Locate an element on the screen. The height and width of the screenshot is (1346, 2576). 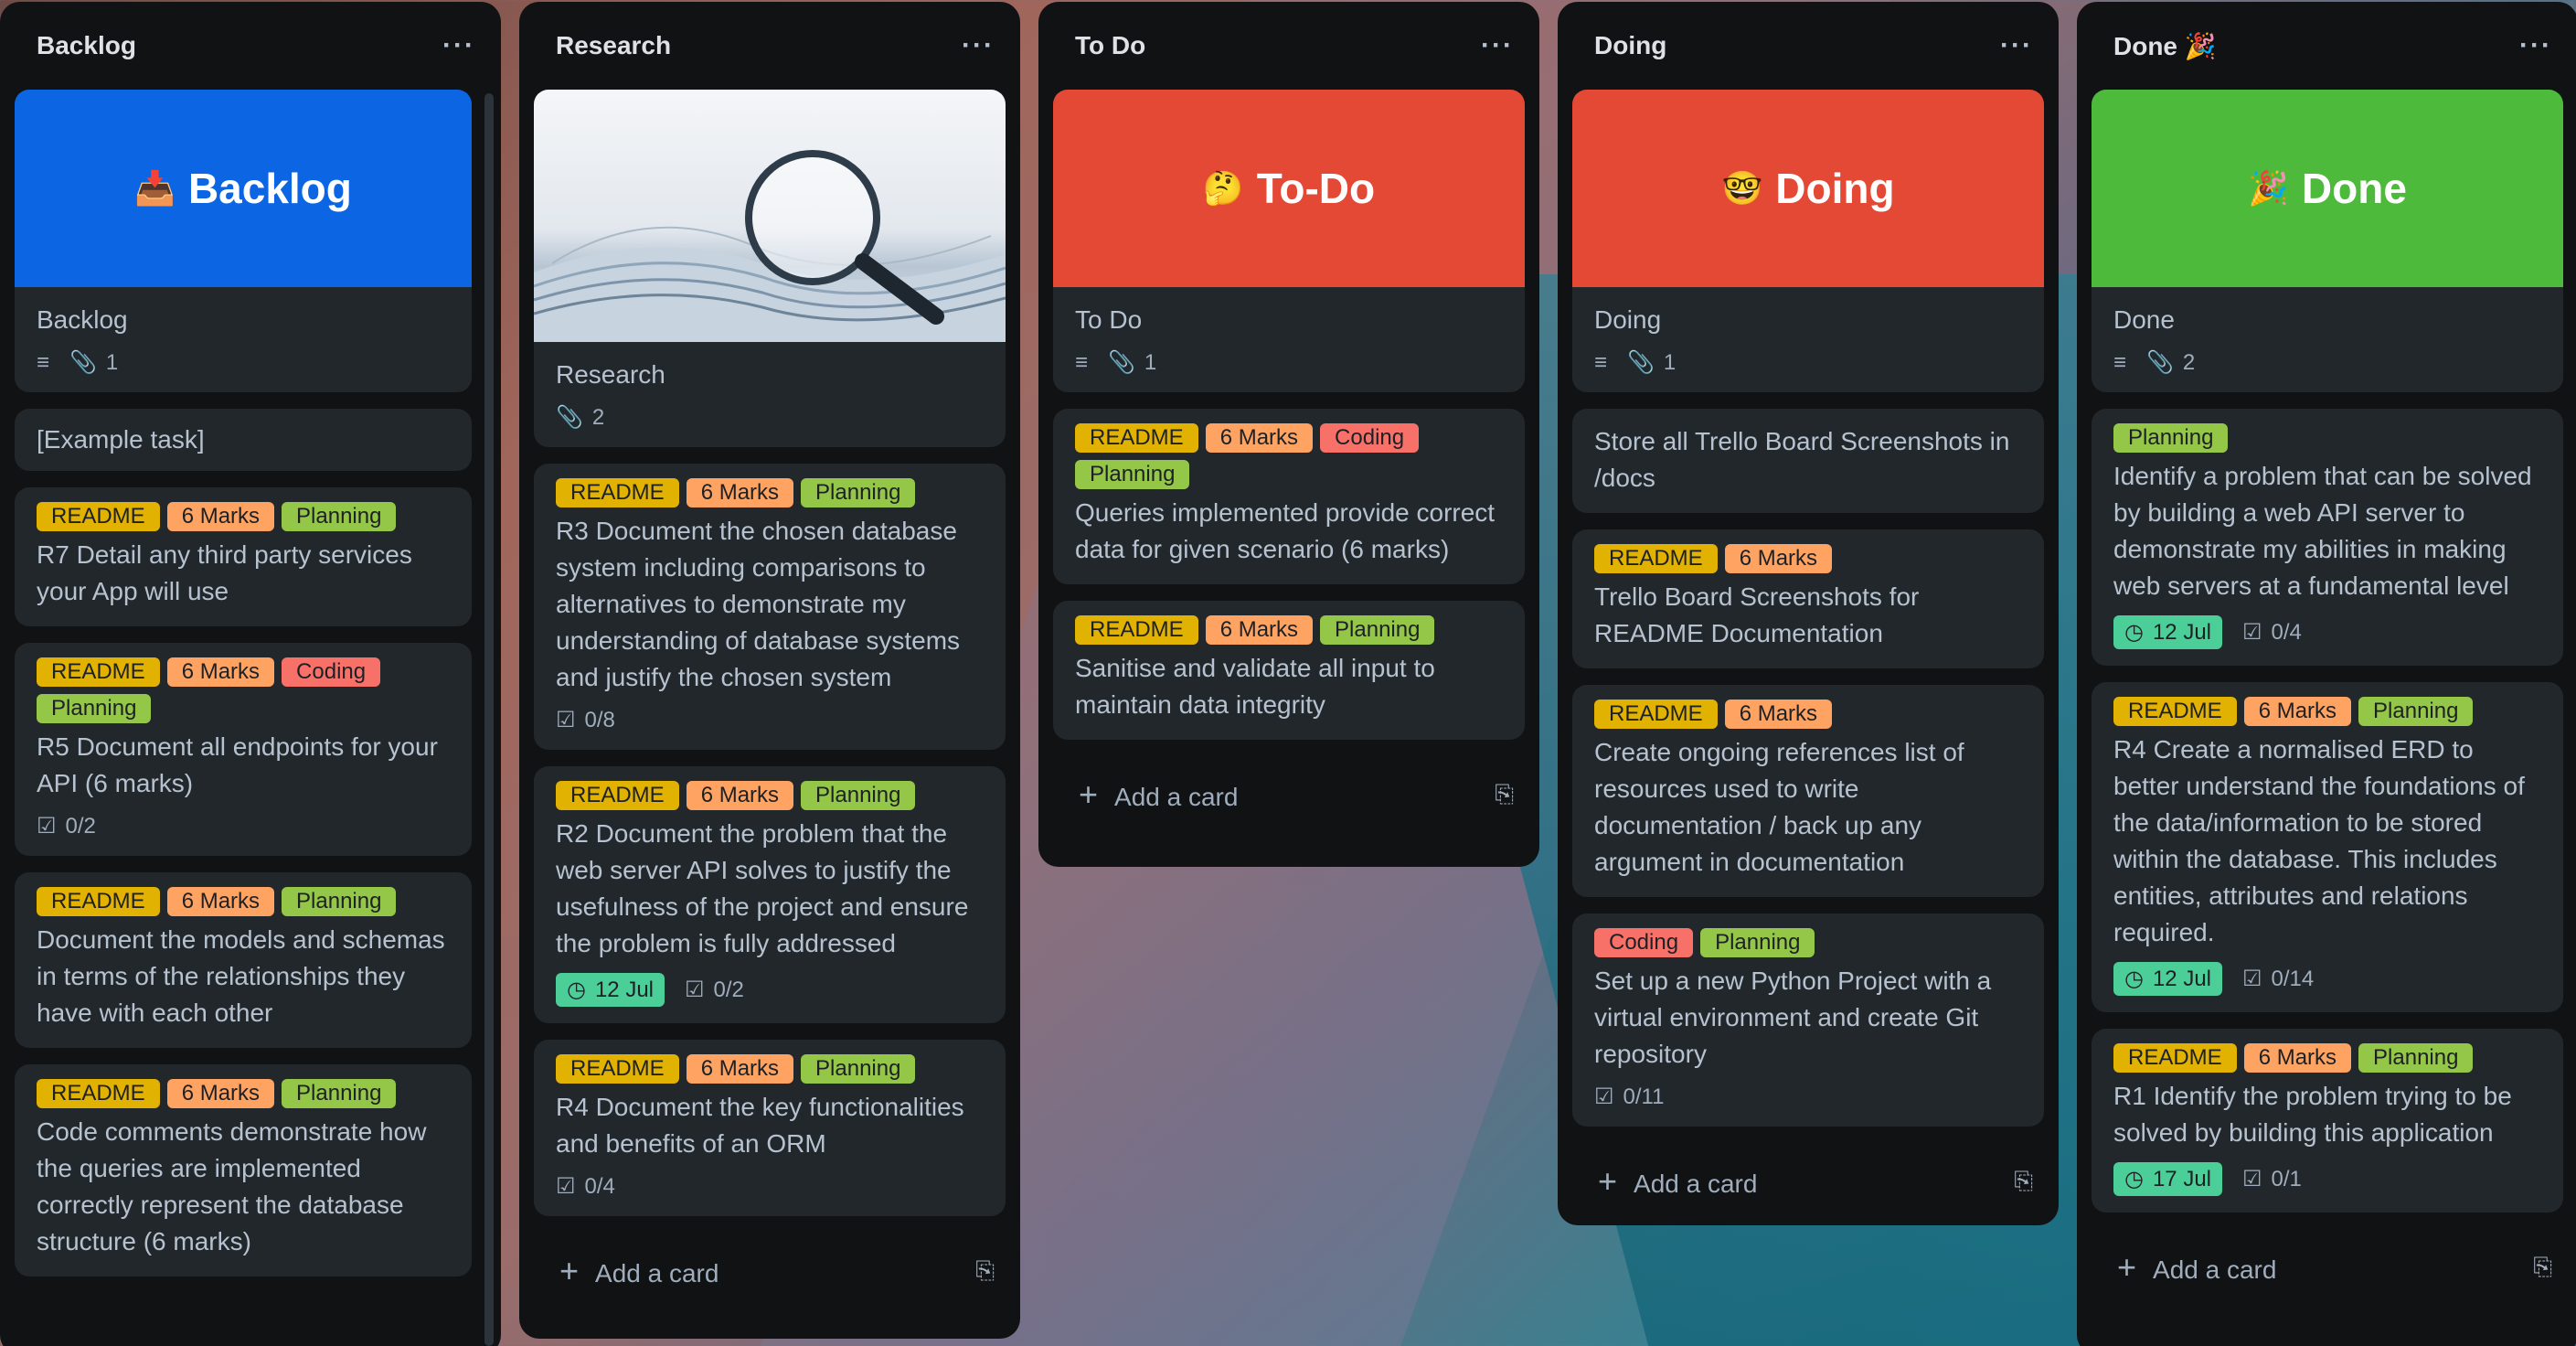
list-header: Backlog ··· is located at coordinates (251, 46).